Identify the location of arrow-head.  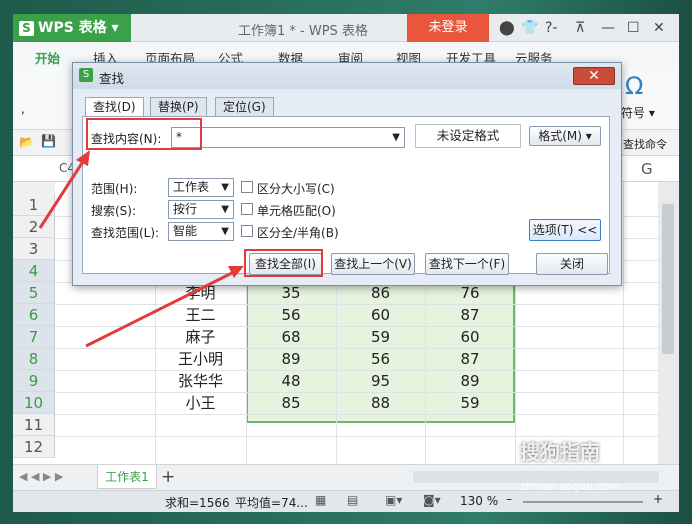
(236, 272).